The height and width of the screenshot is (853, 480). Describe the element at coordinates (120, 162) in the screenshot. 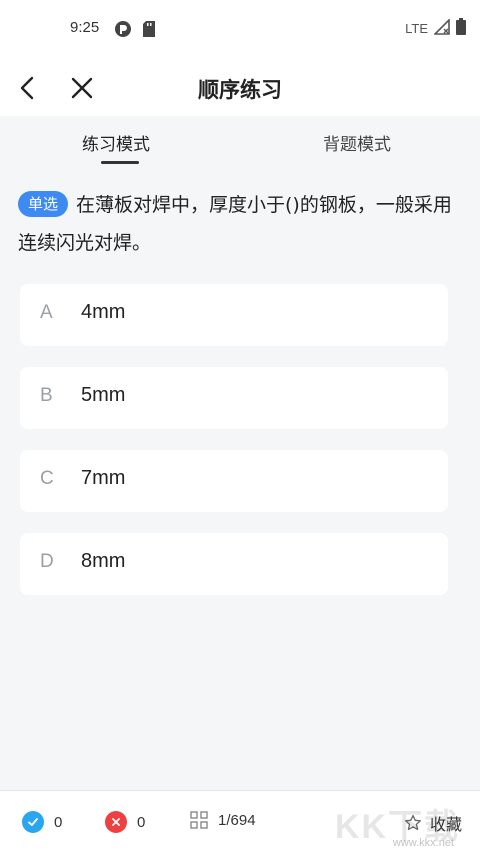

I see `active-tab-indicator` at that location.